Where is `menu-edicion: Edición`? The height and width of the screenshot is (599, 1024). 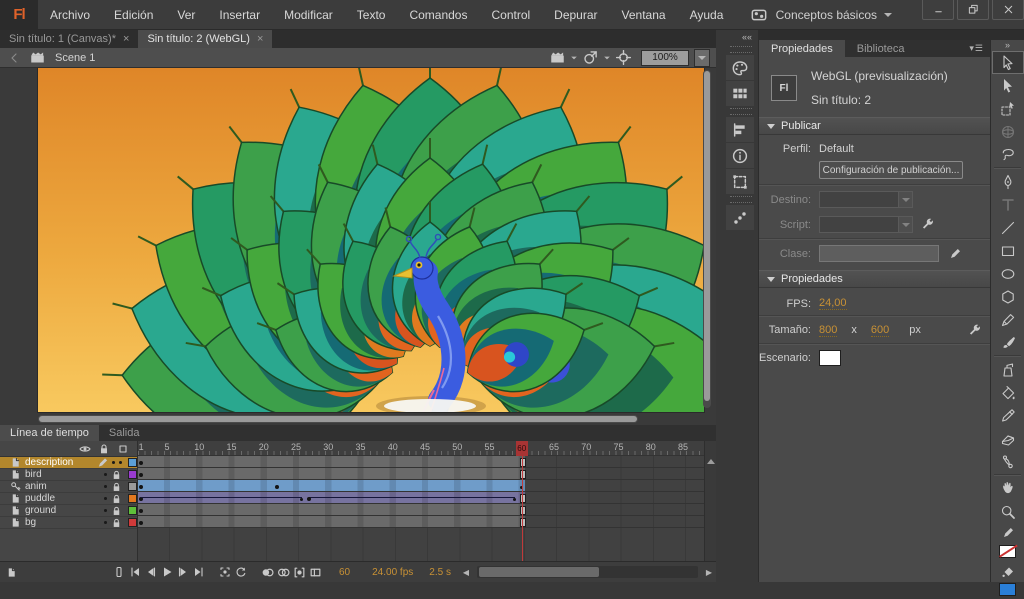
menu-edicion: Edición is located at coordinates (133, 15).